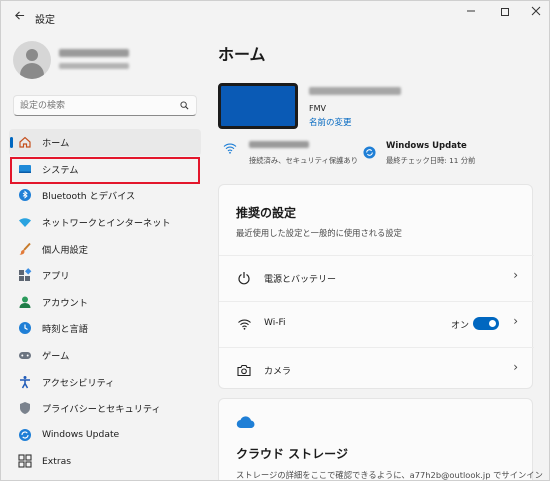  What do you see at coordinates (279, 144) in the screenshot?
I see `wifi-network-name-blurred` at bounding box center [279, 144].